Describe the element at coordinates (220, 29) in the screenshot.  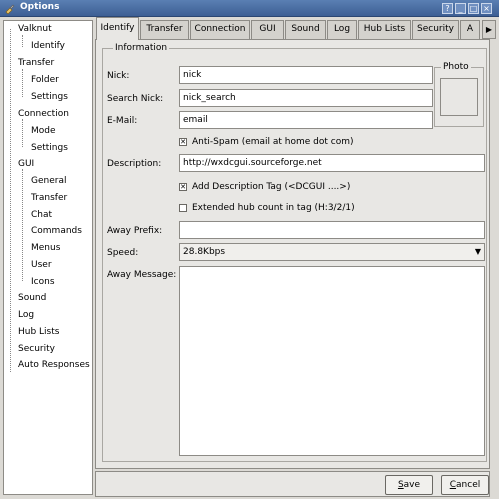
I see `tab-connection: Connection` at that location.